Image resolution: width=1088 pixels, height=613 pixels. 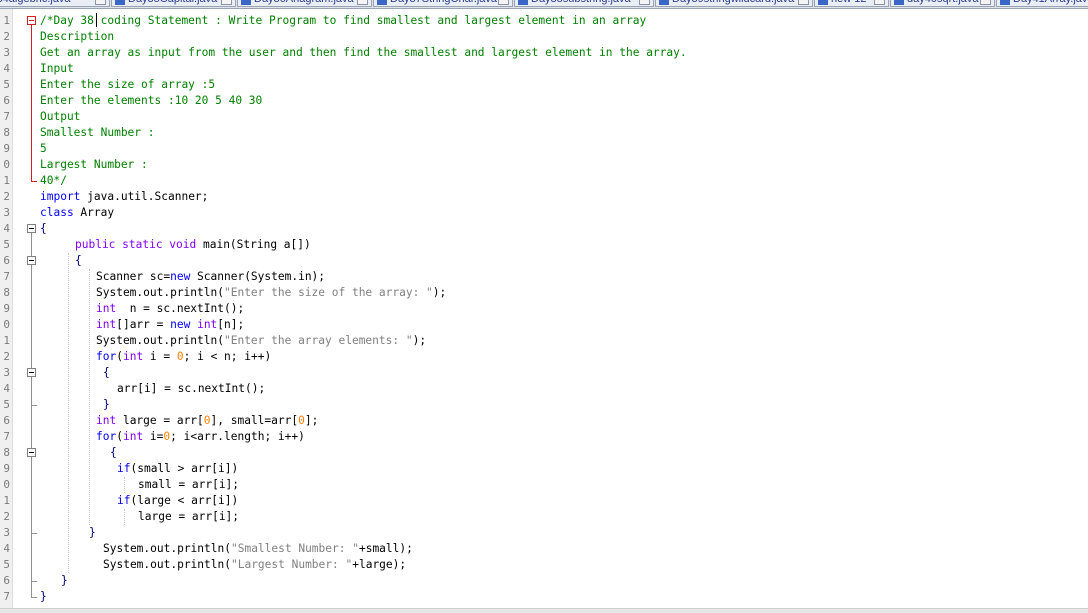 What do you see at coordinates (153, 436) in the screenshot?
I see `code-token: i=` at bounding box center [153, 436].